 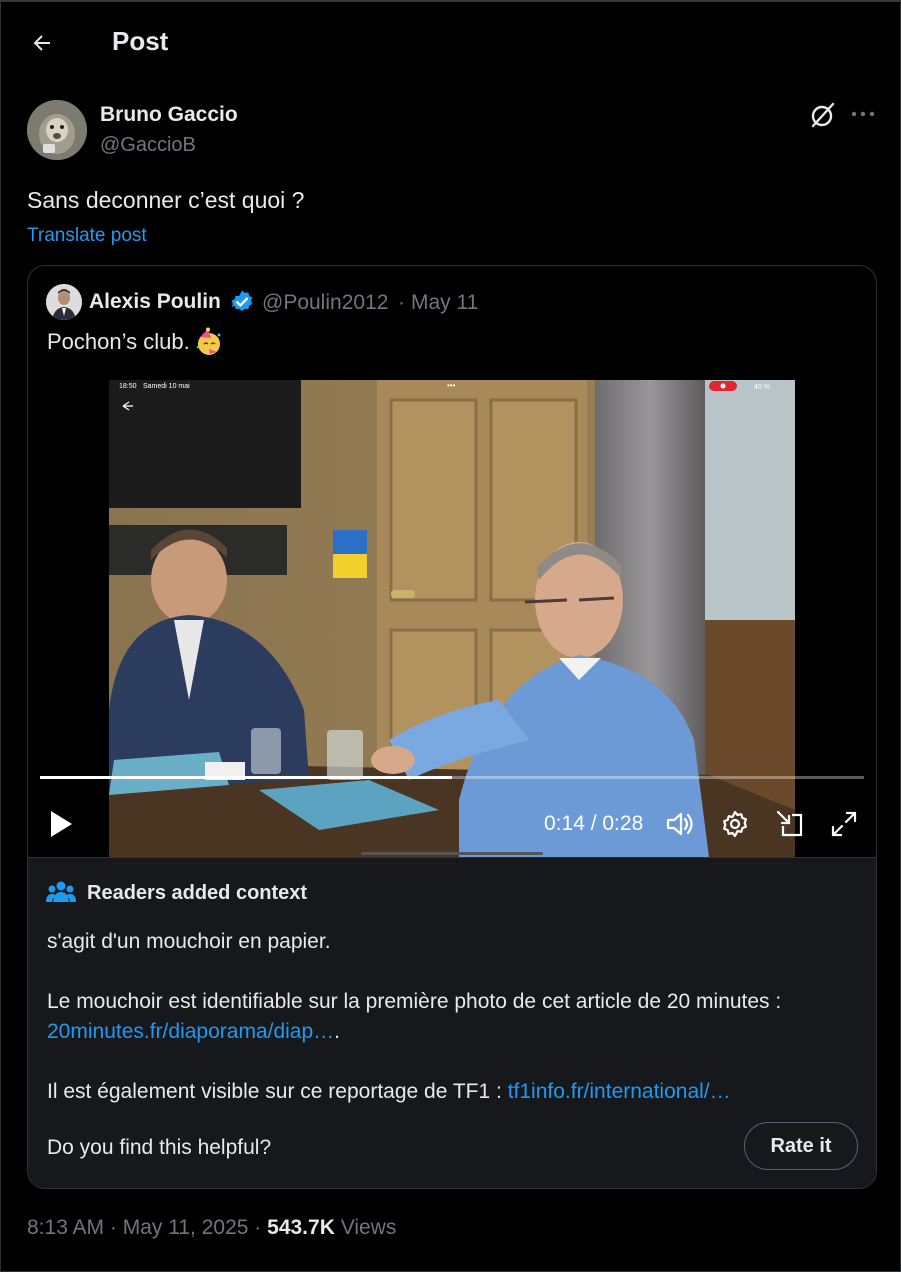 I want to click on volume-button, so click(x=680, y=824).